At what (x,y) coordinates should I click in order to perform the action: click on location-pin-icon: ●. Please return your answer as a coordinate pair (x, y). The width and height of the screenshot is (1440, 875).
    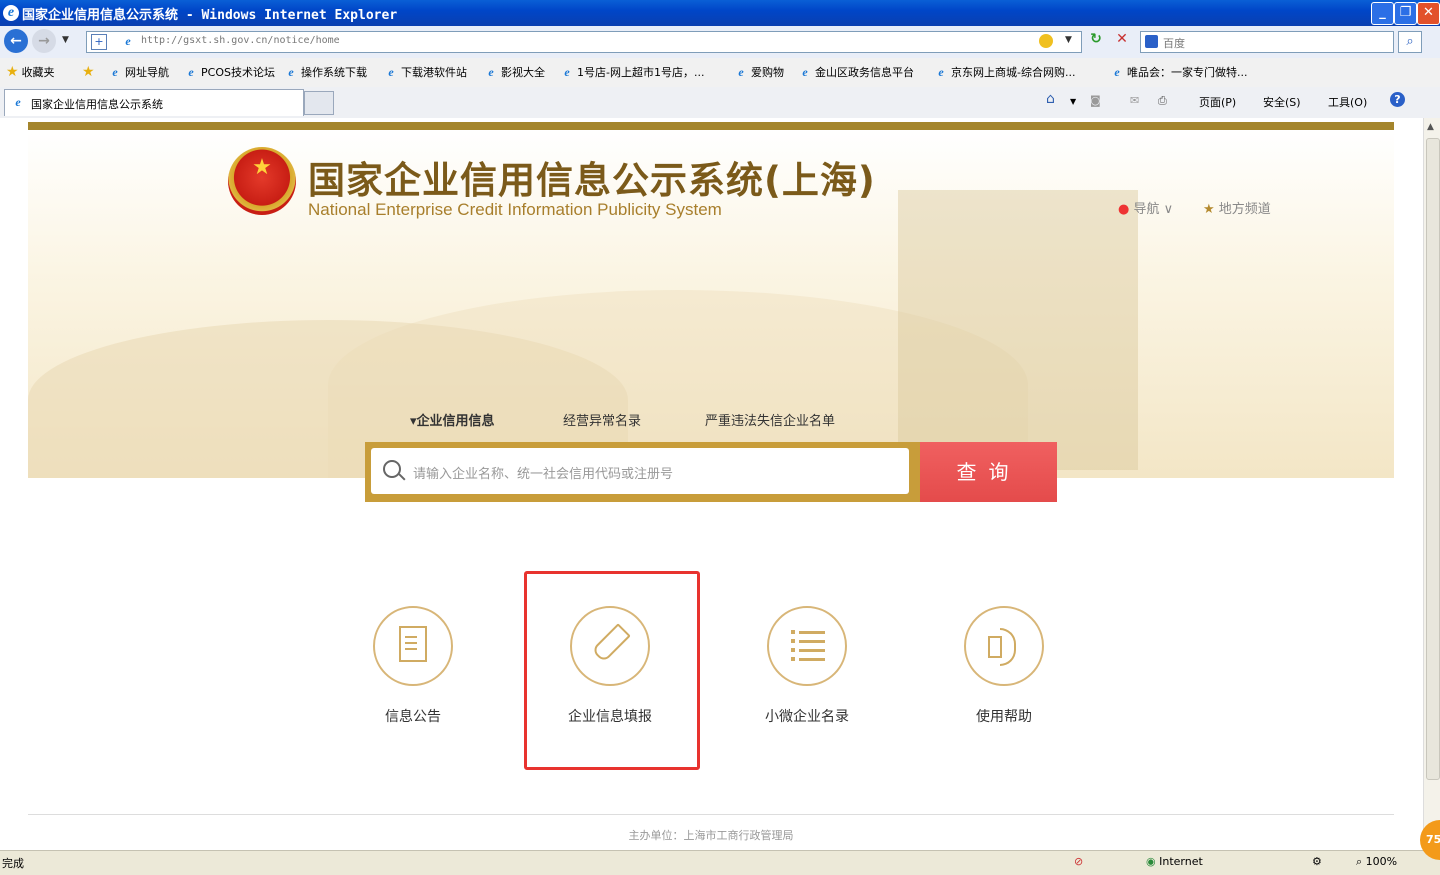
    Looking at the image, I should click on (1124, 209).